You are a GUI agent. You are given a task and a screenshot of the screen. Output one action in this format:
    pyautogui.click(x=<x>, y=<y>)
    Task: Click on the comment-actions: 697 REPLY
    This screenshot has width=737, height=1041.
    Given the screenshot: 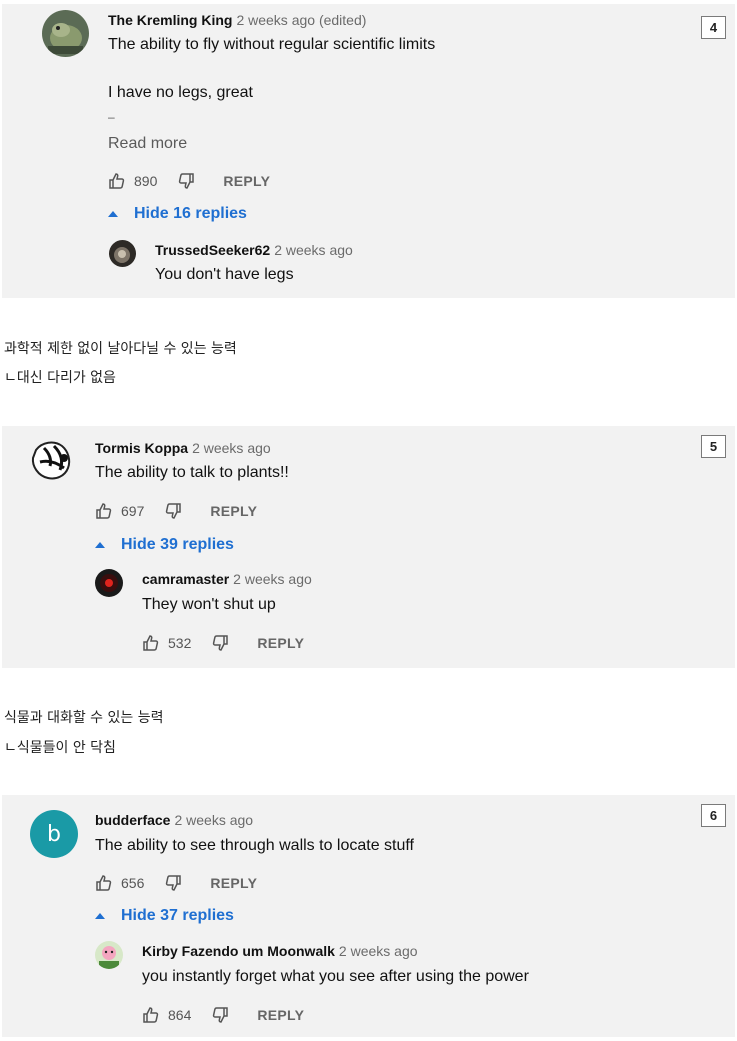 What is the action you would take?
    pyautogui.click(x=176, y=511)
    